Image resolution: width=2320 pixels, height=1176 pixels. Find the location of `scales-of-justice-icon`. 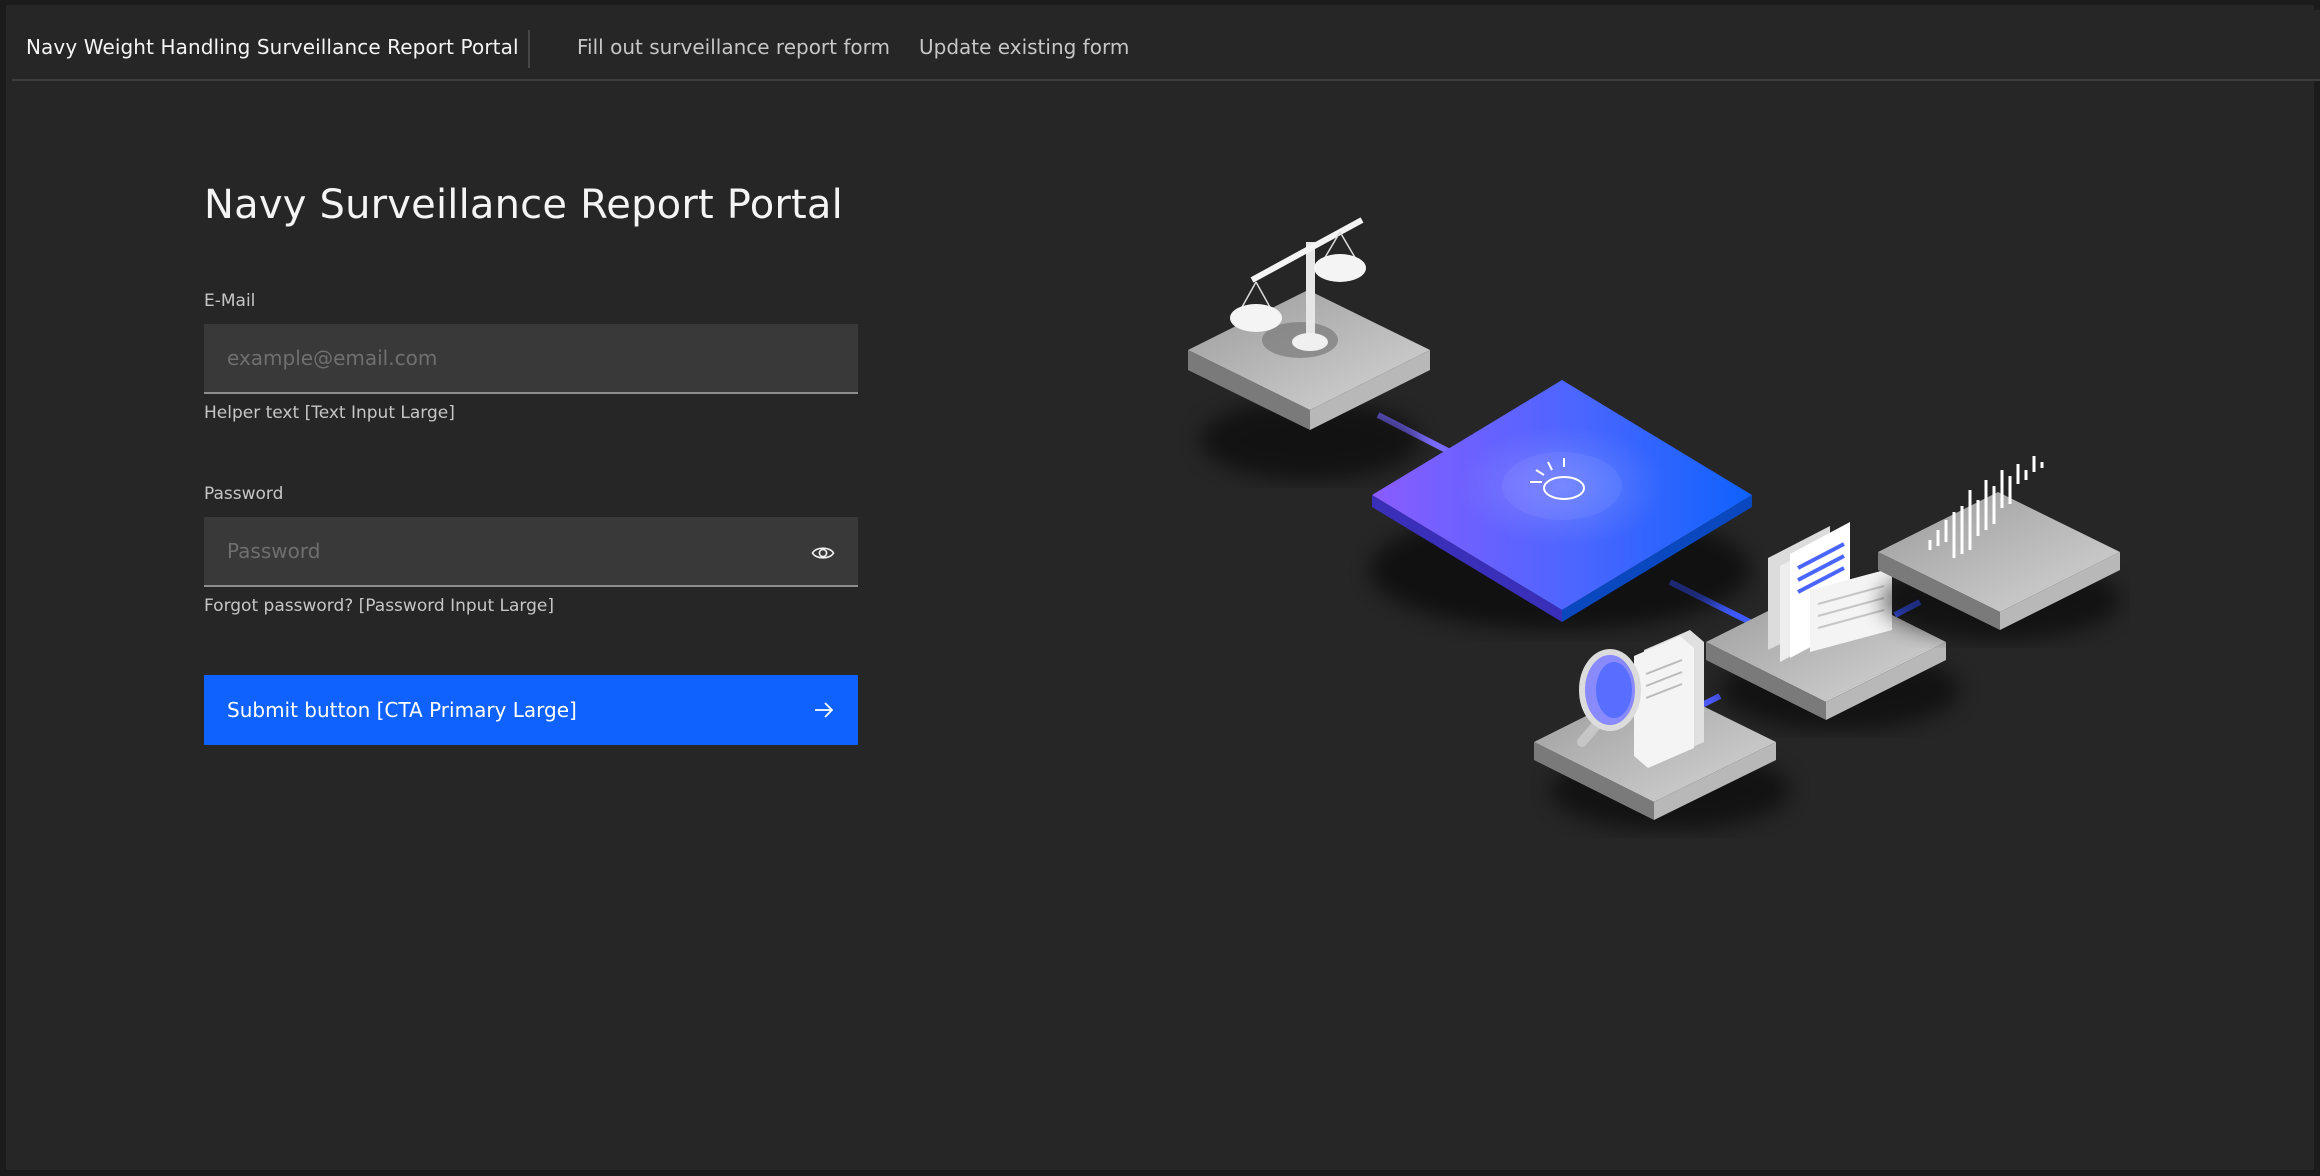

scales-of-justice-icon is located at coordinates (1309, 348).